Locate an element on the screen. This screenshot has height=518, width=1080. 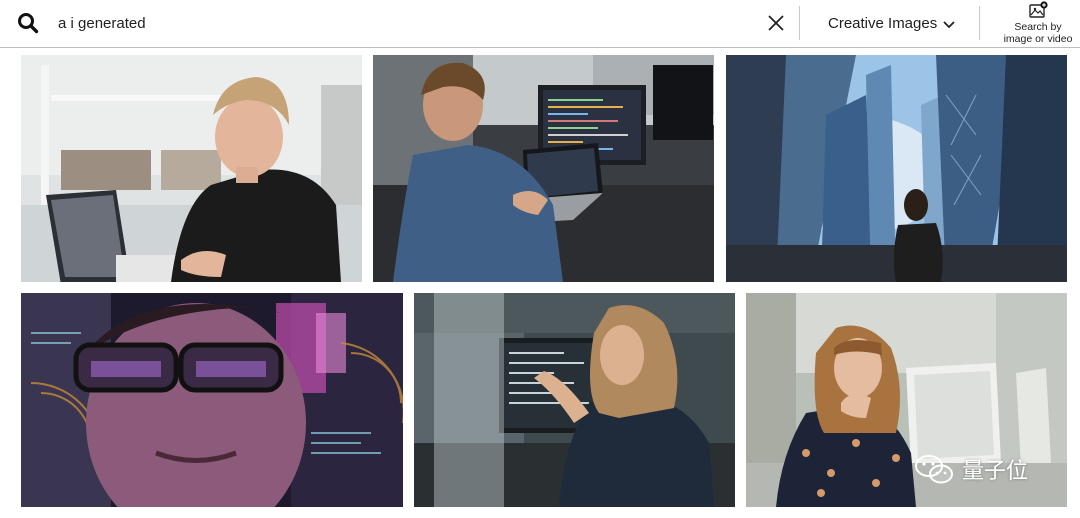
wechat-logo-icon is located at coordinates (934, 469).